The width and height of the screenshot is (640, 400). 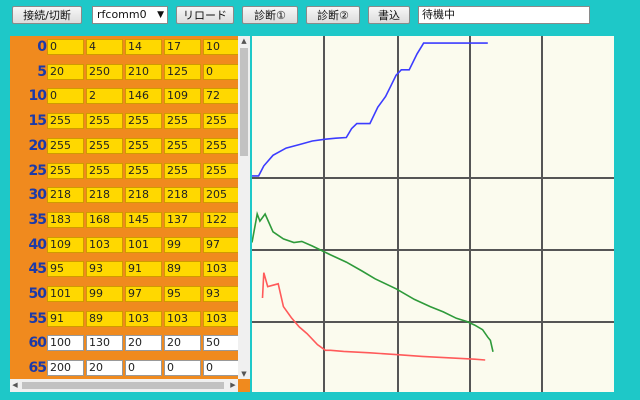 I want to click on scroll-up-icon: ▲, so click(x=244, y=41).